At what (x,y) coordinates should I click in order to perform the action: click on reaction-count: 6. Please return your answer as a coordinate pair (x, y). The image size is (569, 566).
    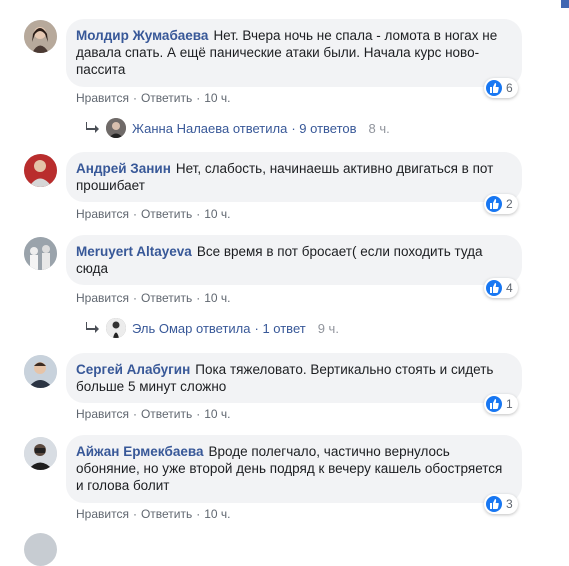
    Looking at the image, I should click on (501, 88).